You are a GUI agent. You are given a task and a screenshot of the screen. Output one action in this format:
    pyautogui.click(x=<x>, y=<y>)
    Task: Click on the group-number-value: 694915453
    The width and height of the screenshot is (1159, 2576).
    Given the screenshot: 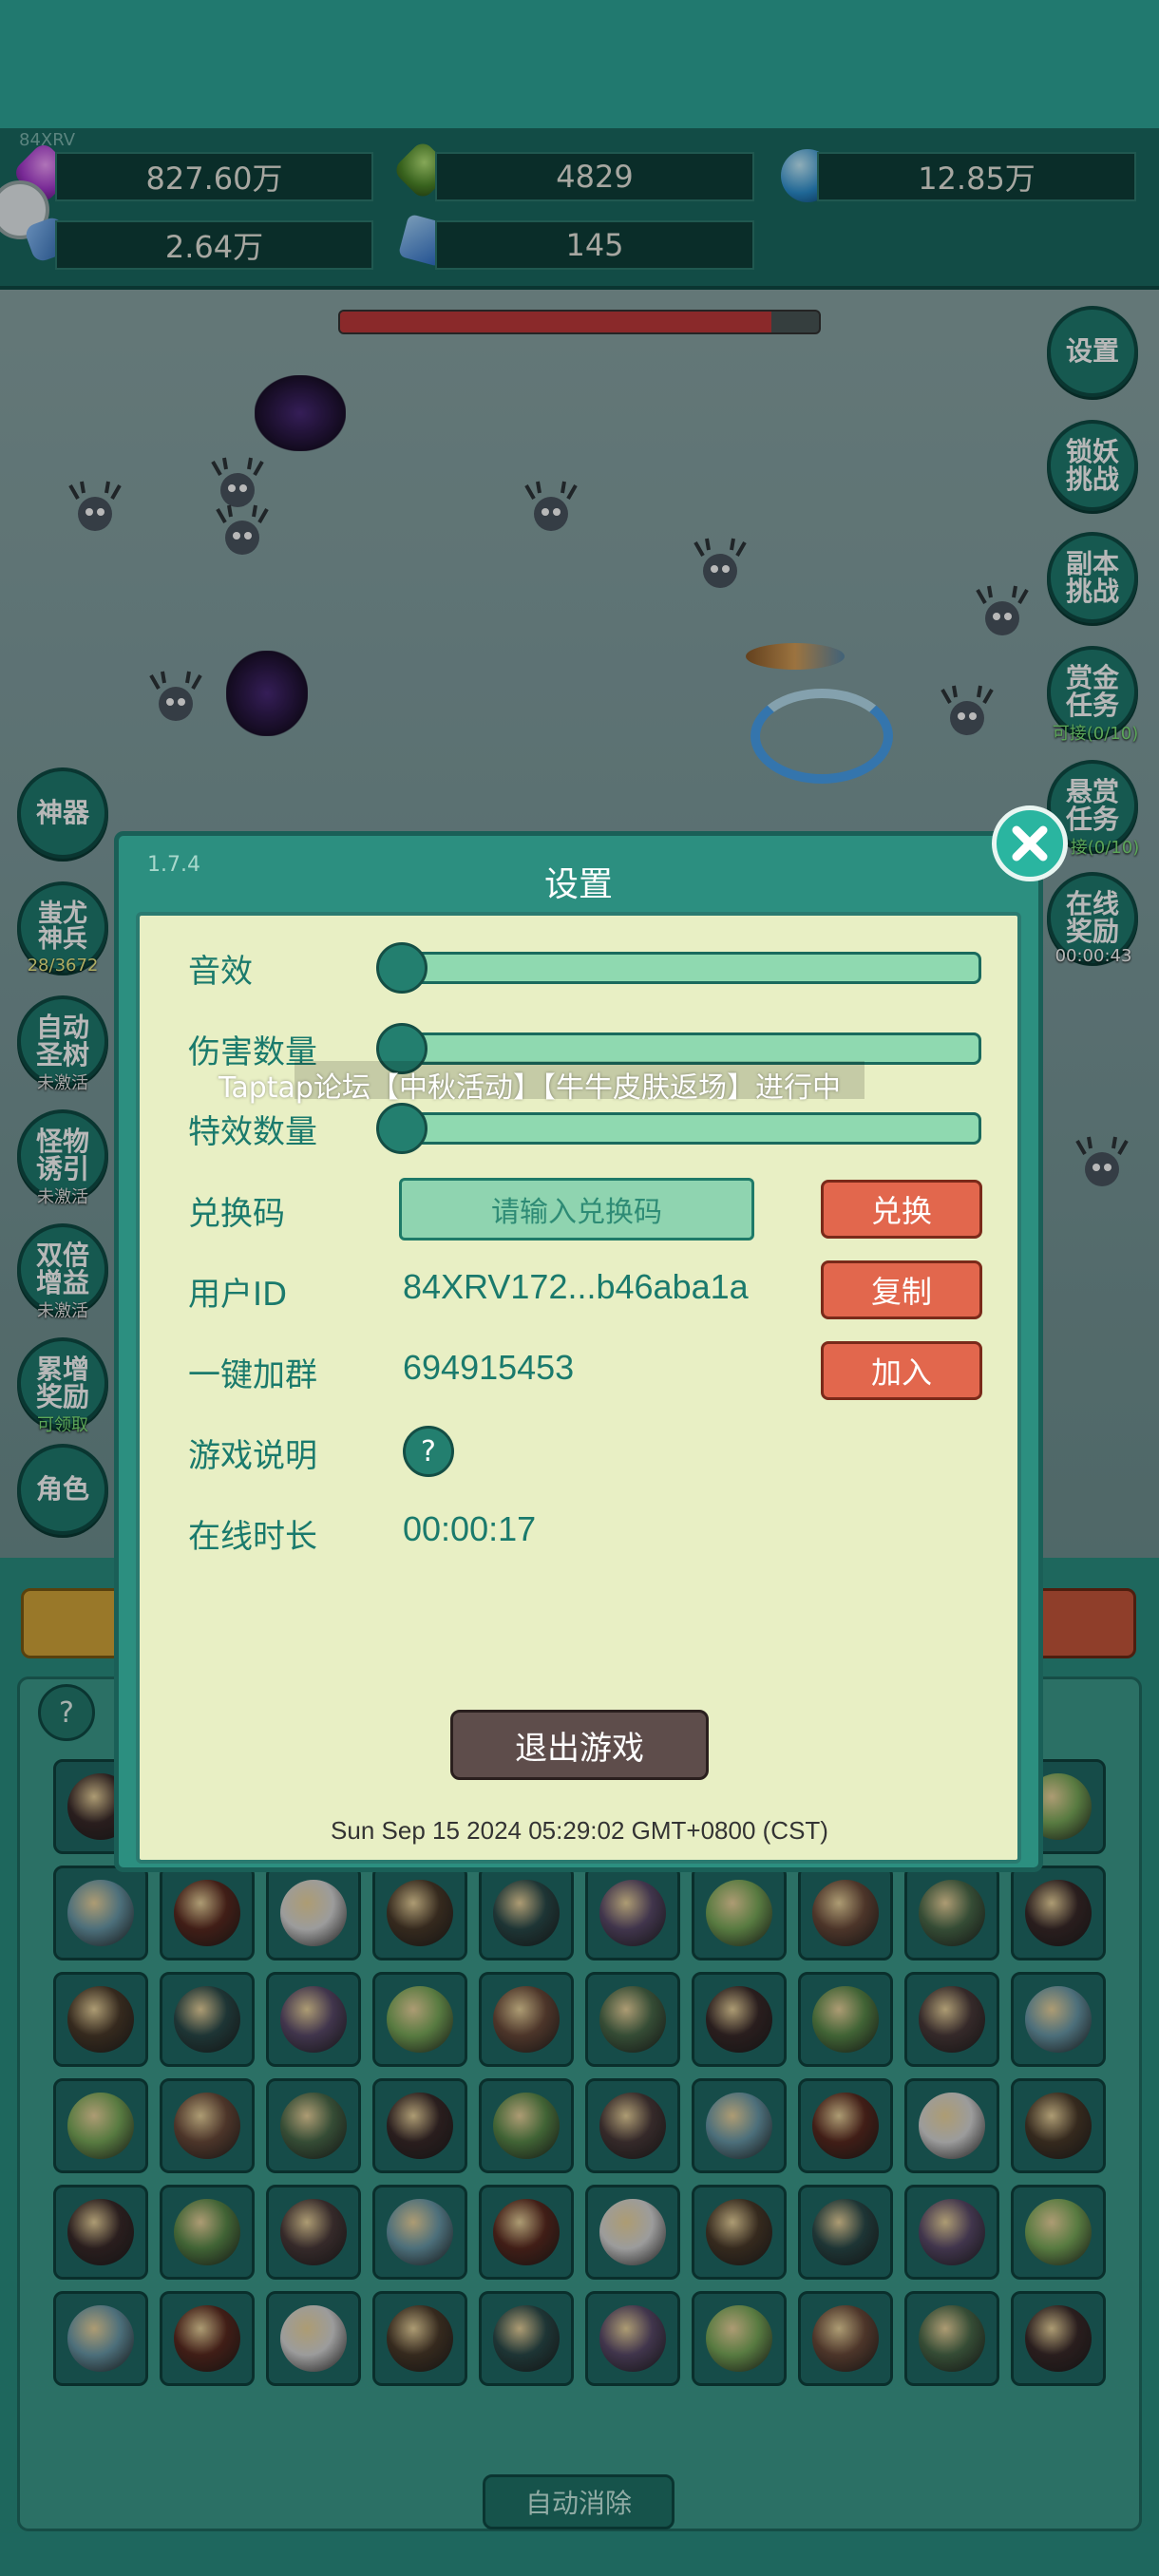 What is the action you would take?
    pyautogui.click(x=489, y=1367)
    